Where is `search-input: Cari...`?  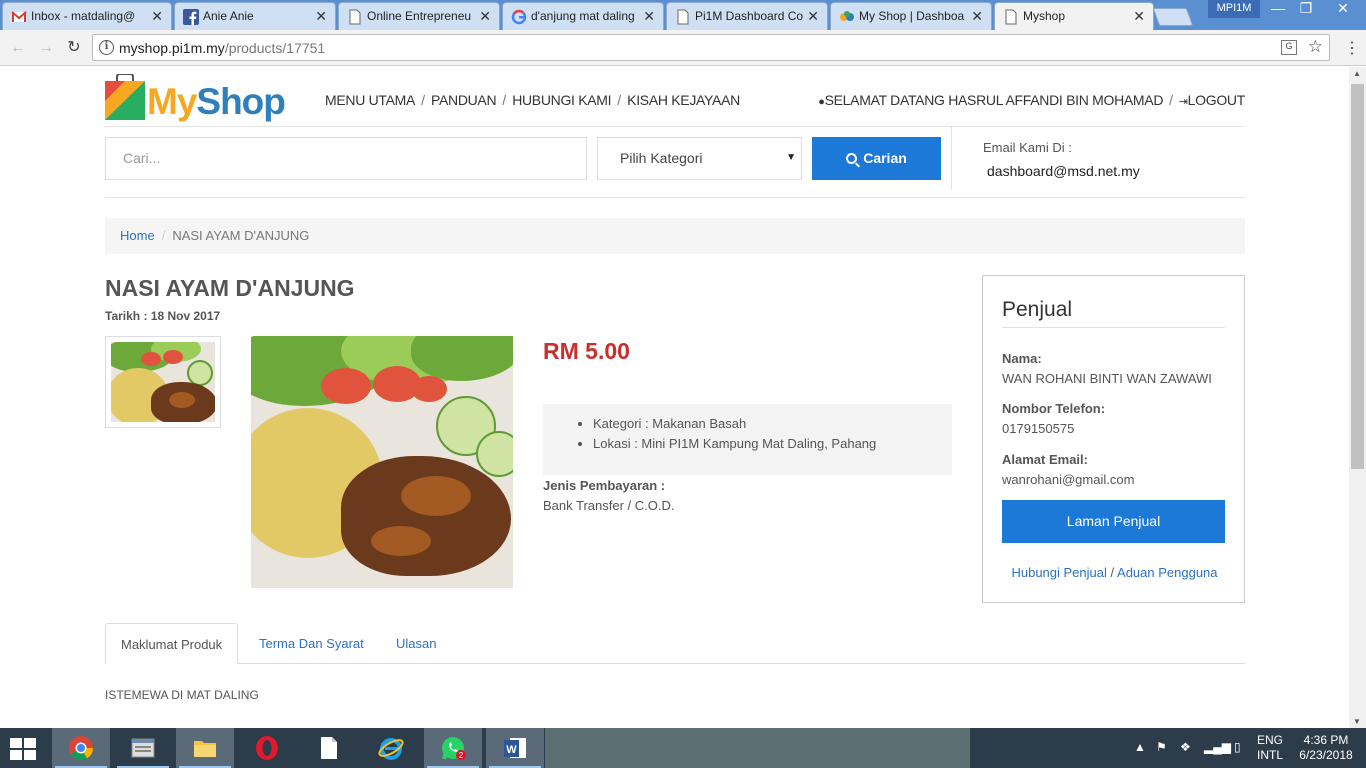 search-input: Cari... is located at coordinates (346, 158).